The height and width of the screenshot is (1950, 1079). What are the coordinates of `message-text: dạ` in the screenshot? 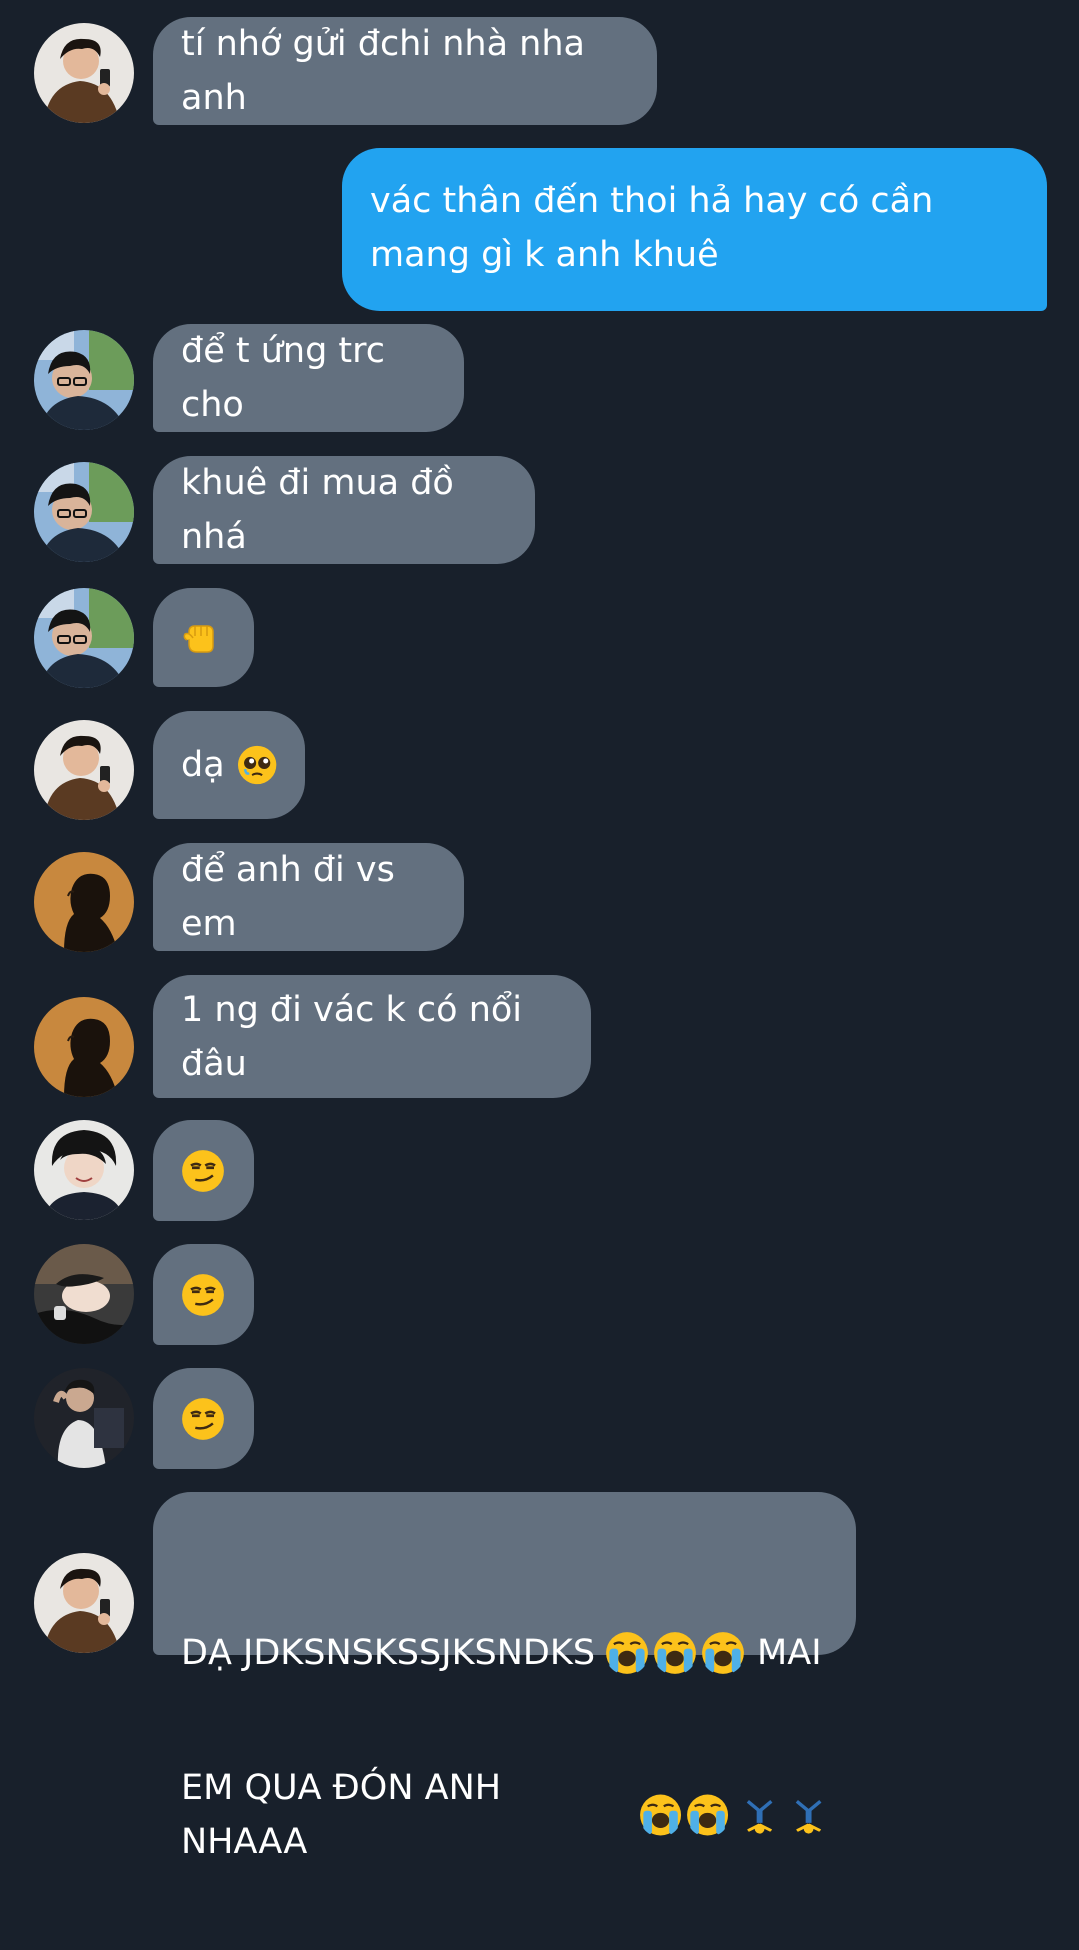 It's located at (203, 765).